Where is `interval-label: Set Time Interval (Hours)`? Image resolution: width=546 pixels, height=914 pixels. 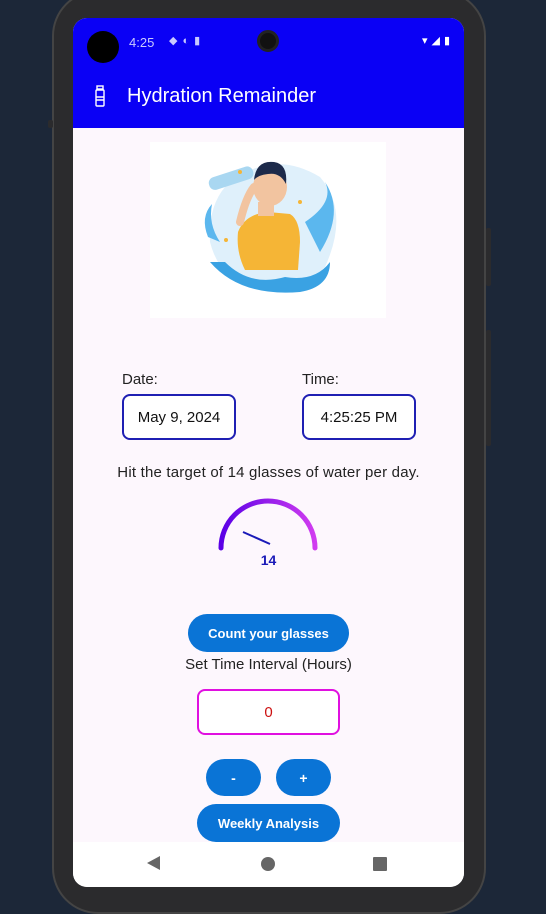
interval-label: Set Time Interval (Hours) is located at coordinates (268, 664).